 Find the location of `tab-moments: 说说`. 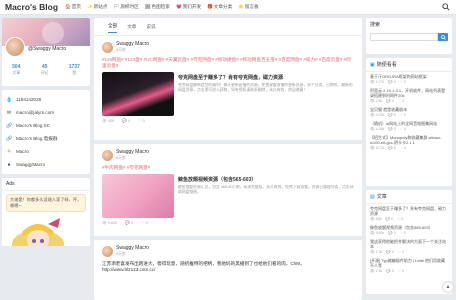

tab-moments: 说说 is located at coordinates (150, 27).